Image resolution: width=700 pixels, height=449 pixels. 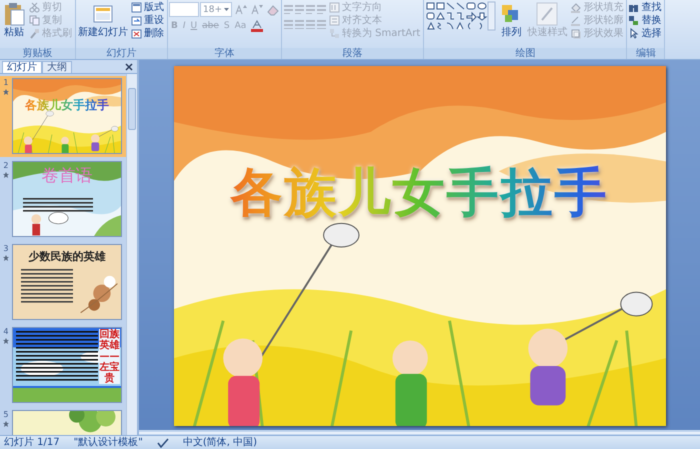 I want to click on dropdown-arrow-icon, so click(x=226, y=9).